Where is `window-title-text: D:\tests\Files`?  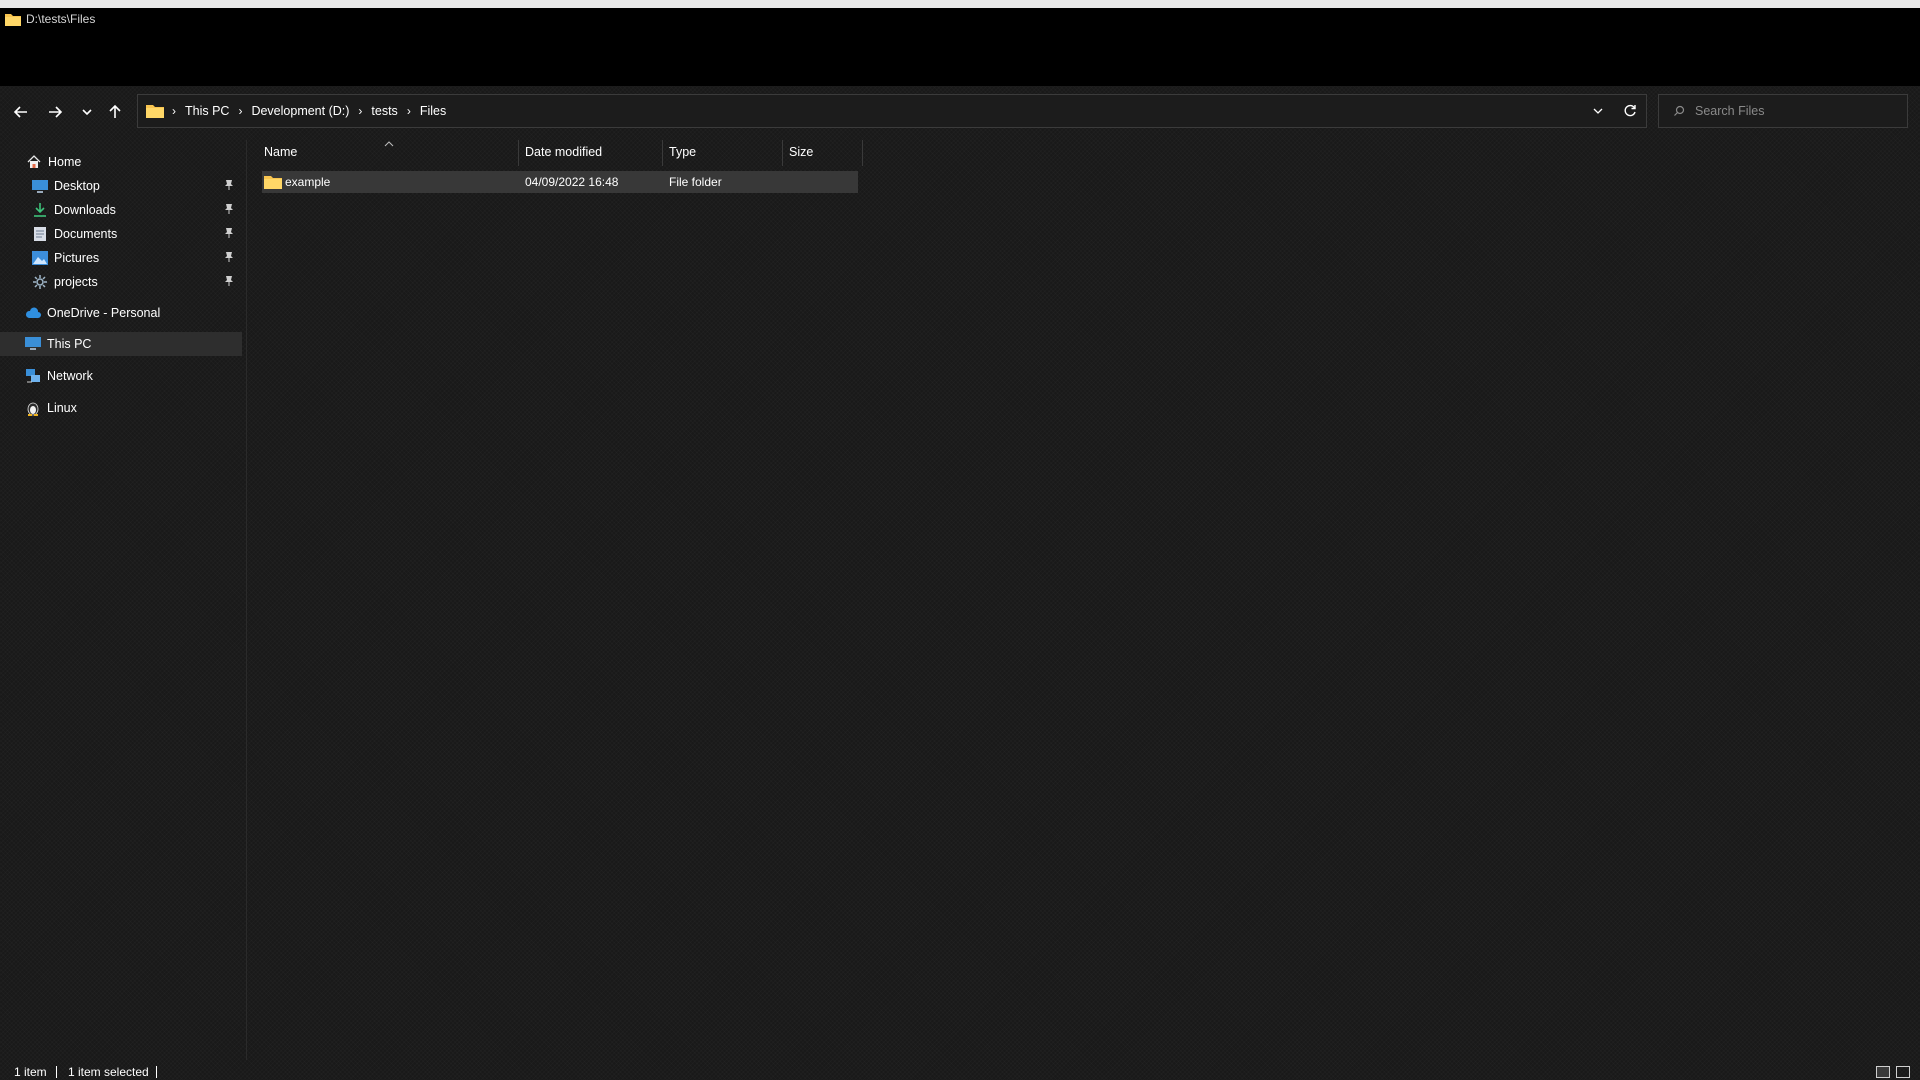 window-title-text: D:\tests\Files is located at coordinates (61, 19).